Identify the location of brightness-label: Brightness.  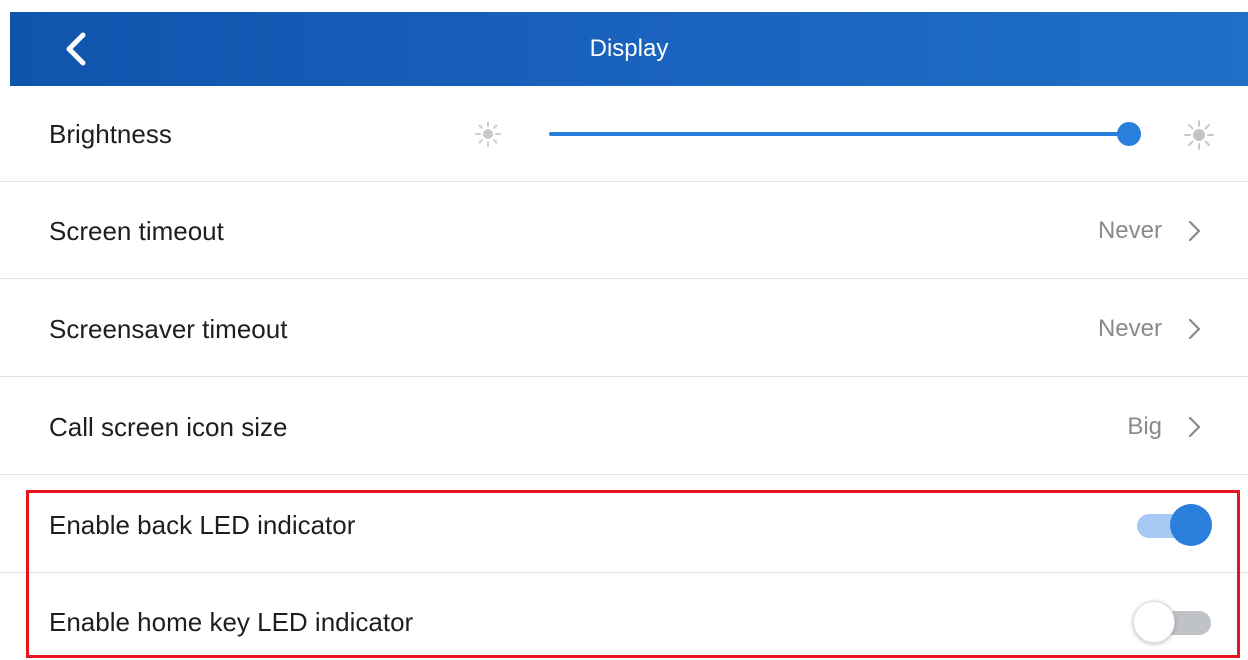
(110, 134).